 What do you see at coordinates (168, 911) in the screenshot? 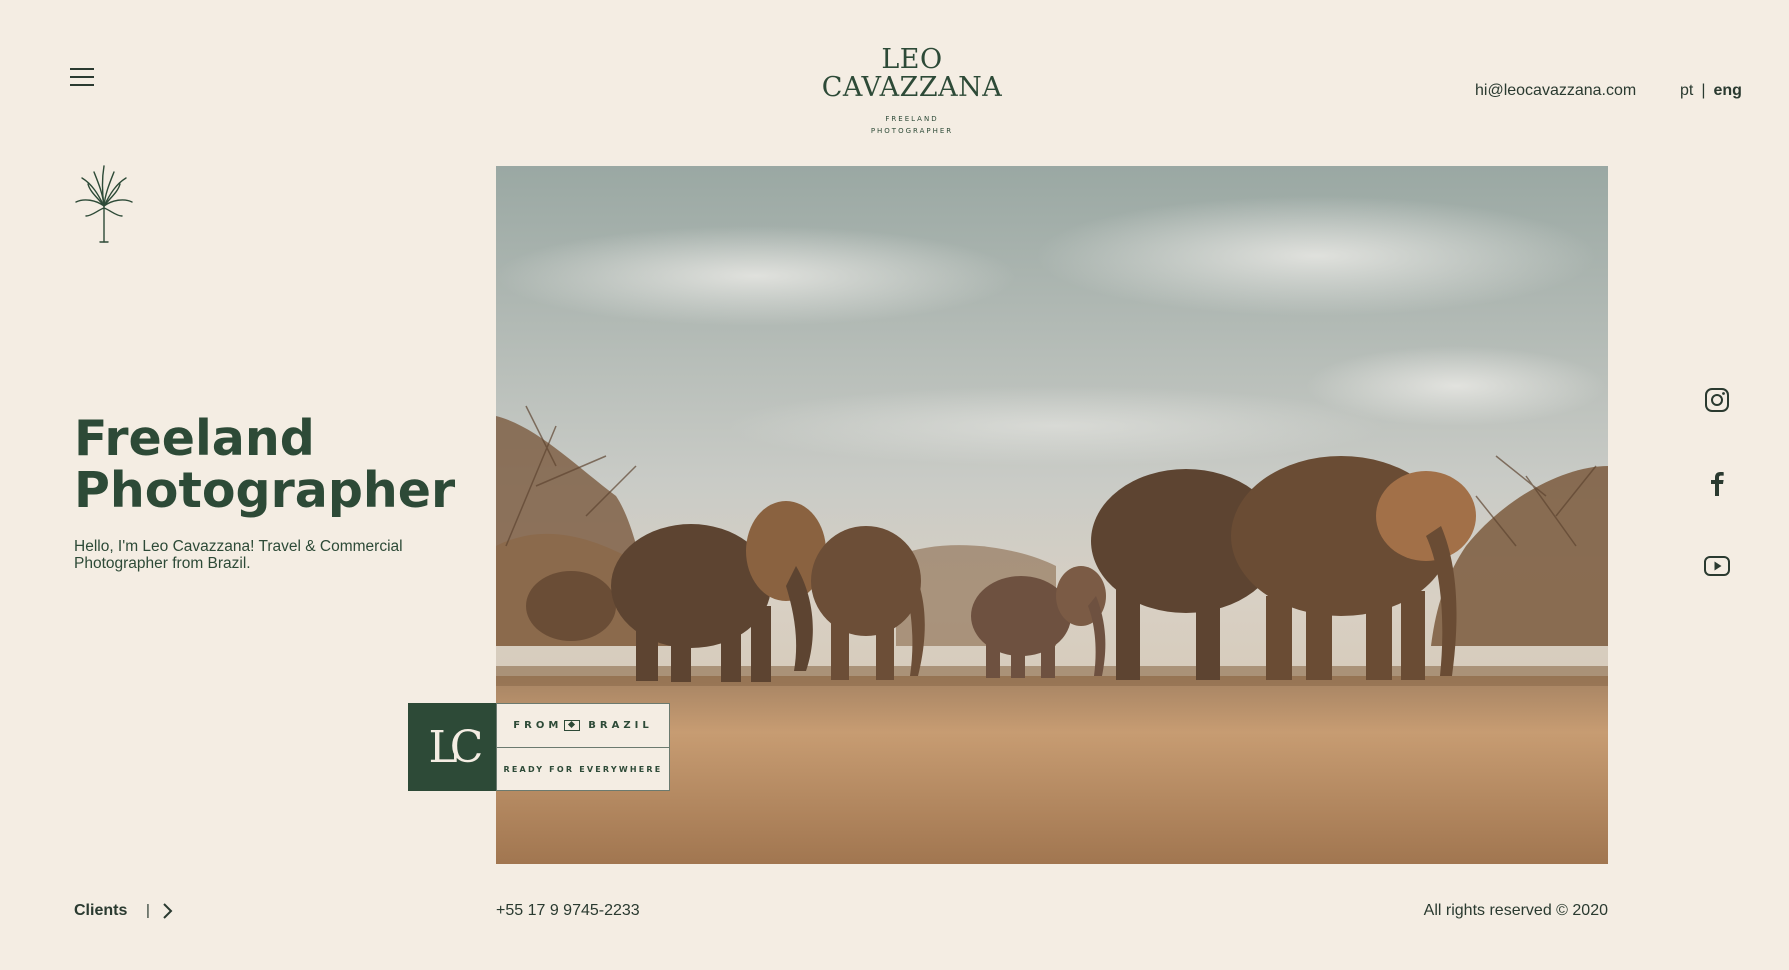
I see `chevron-right-icon` at bounding box center [168, 911].